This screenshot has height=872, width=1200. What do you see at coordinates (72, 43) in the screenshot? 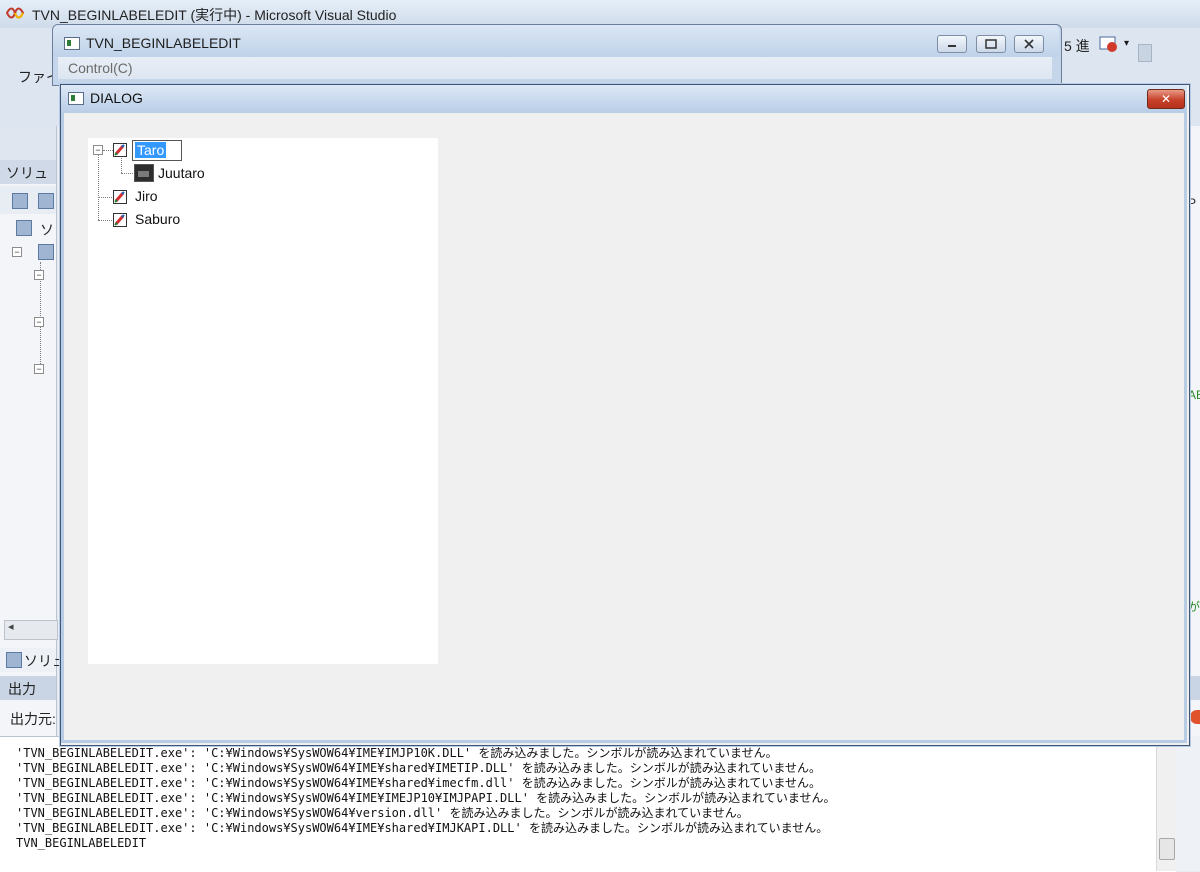
I see `app-window-icon` at bounding box center [72, 43].